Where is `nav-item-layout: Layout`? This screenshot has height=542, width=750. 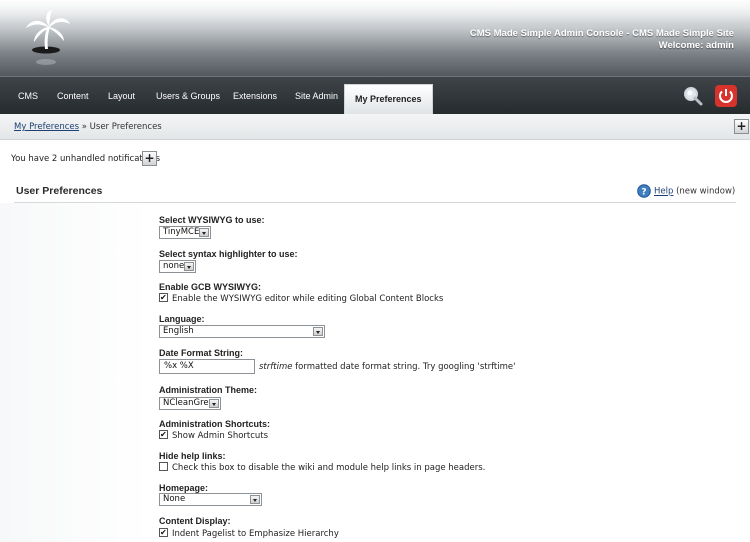 nav-item-layout: Layout is located at coordinates (121, 96).